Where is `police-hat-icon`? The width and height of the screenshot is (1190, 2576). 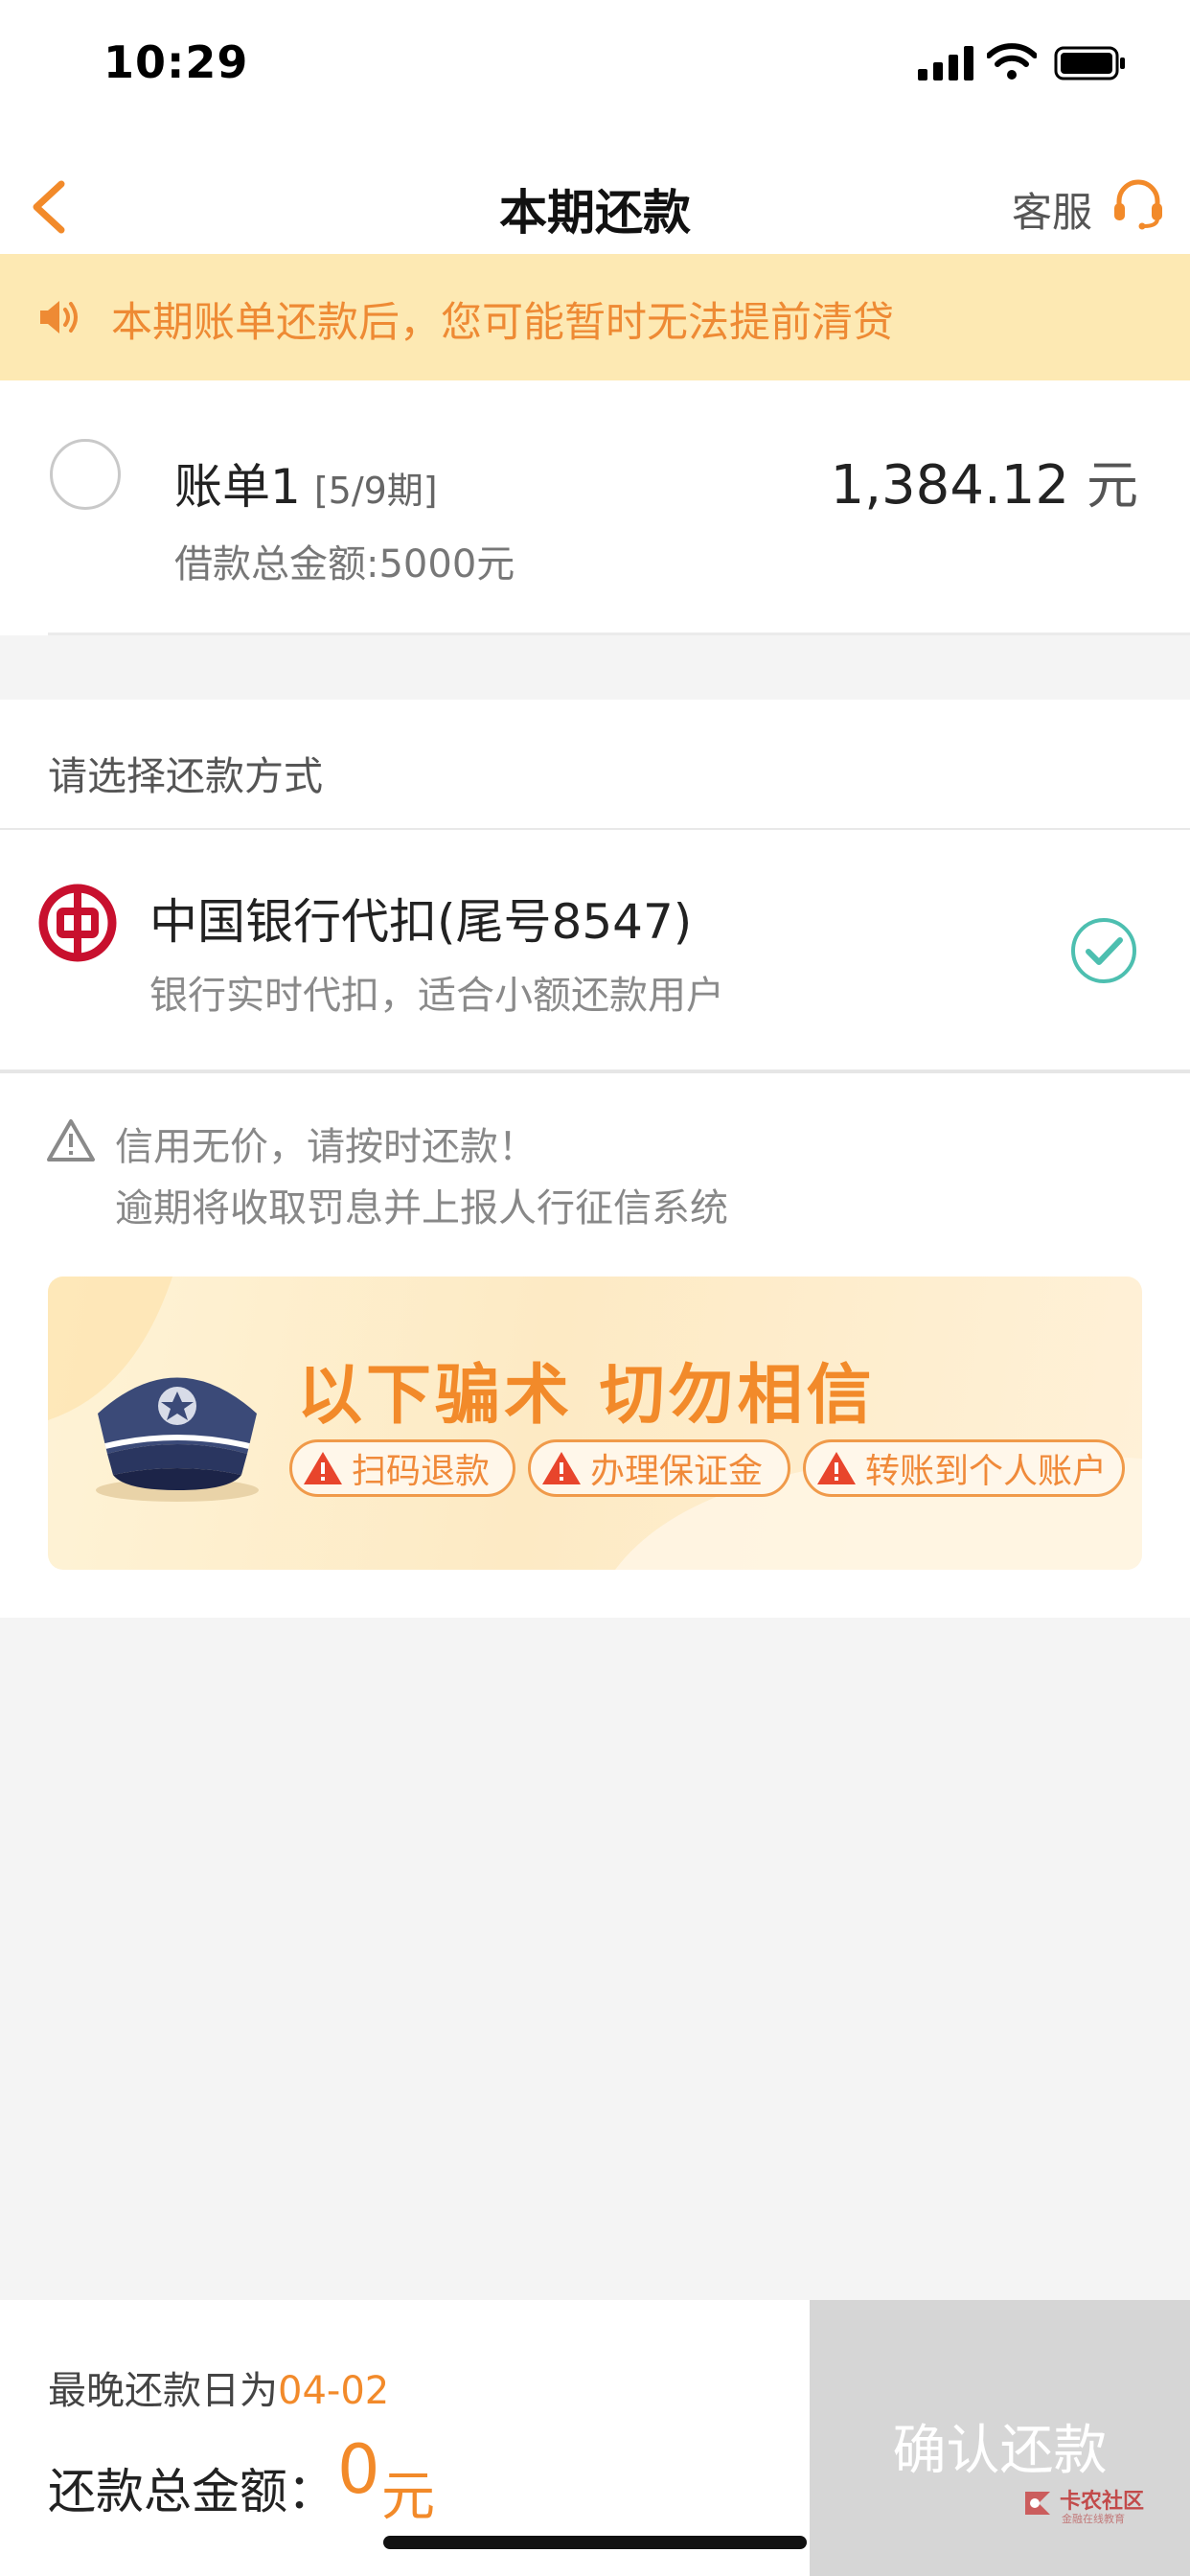
police-hat-icon is located at coordinates (178, 1439).